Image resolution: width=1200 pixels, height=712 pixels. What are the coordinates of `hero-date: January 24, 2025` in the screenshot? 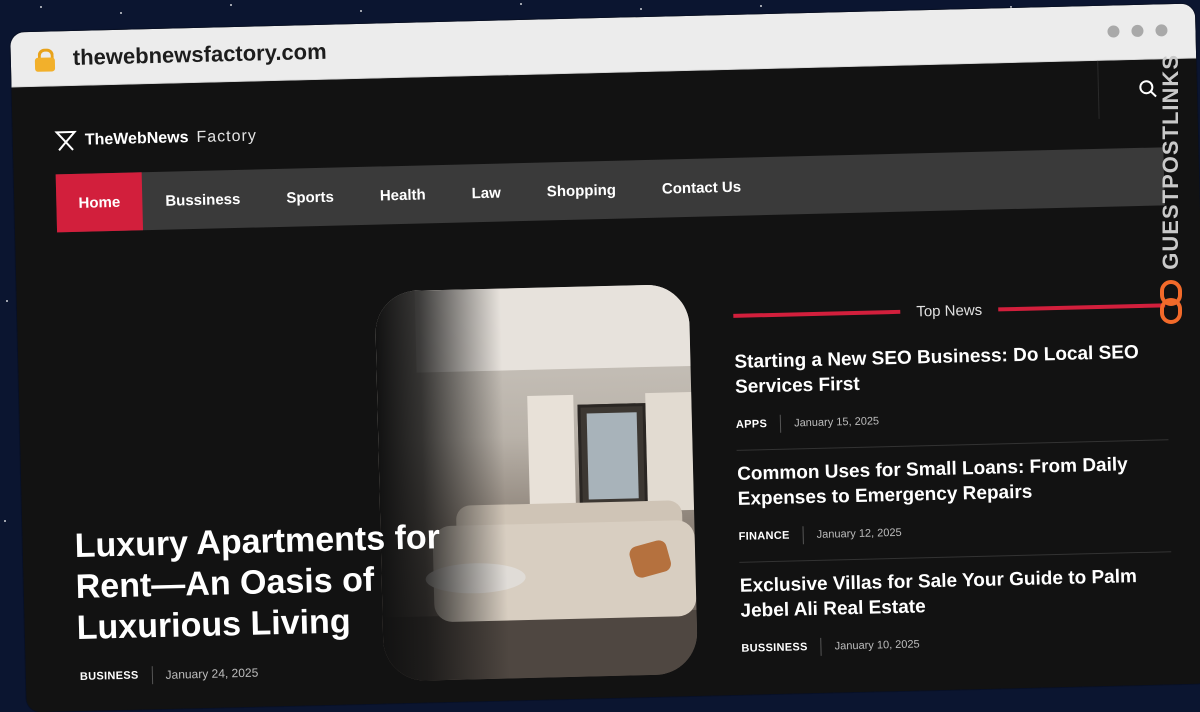 It's located at (212, 673).